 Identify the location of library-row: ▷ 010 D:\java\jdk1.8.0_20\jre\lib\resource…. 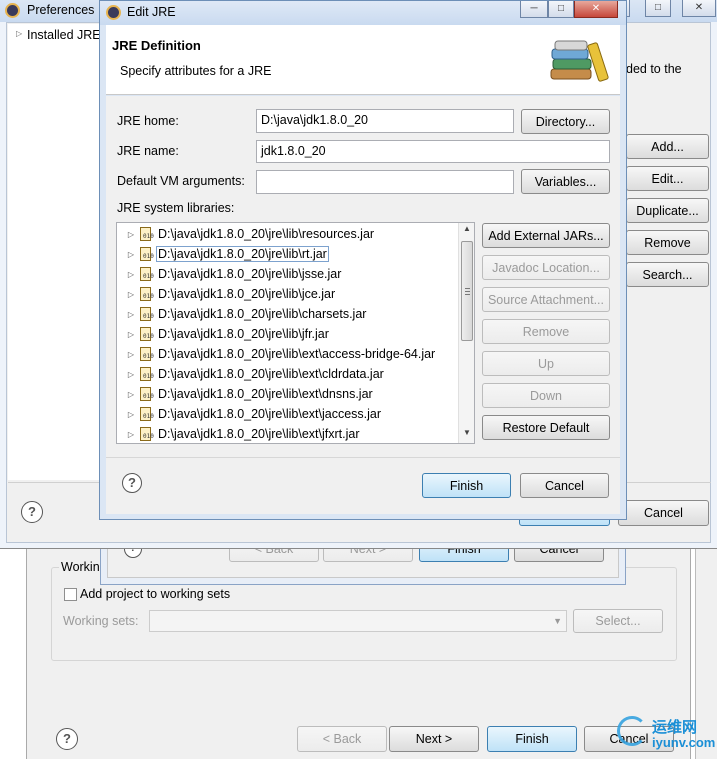
(248, 234).